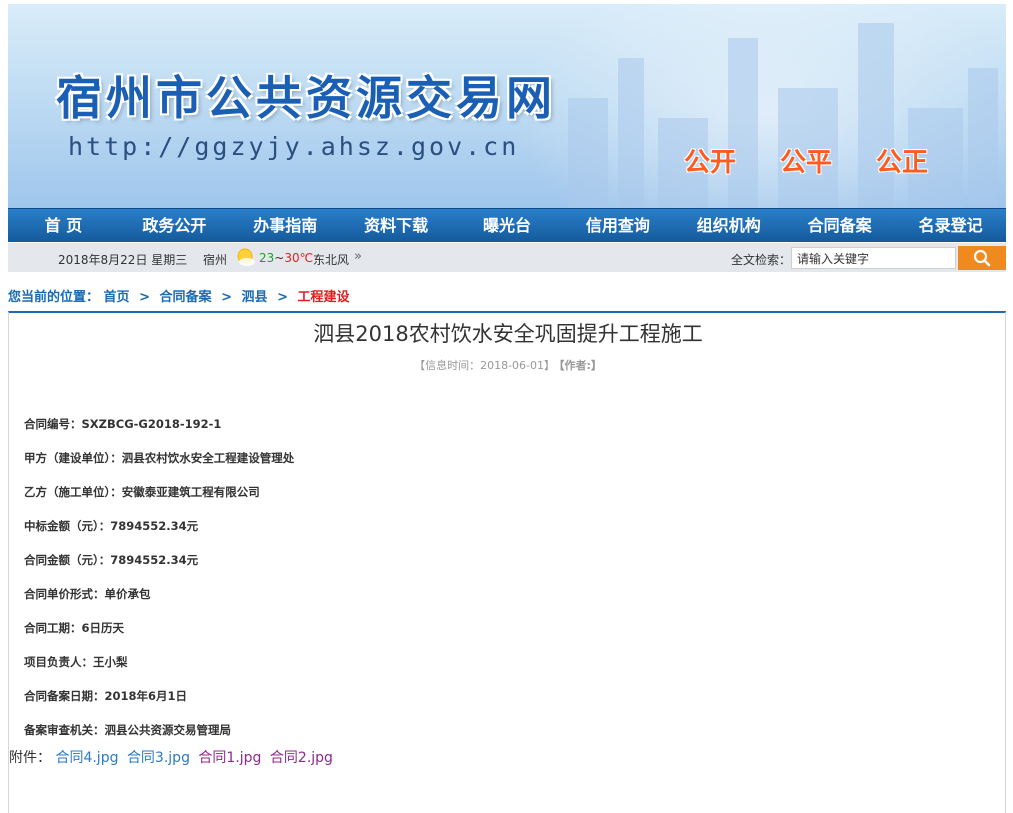  I want to click on breadcrumb-home: 首页, so click(117, 297).